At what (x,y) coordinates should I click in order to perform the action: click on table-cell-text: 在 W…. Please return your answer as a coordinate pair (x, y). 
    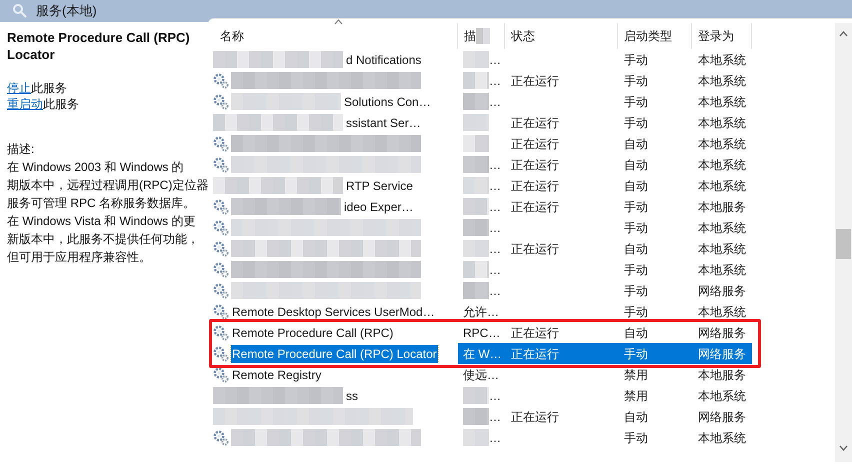
    Looking at the image, I should click on (482, 354).